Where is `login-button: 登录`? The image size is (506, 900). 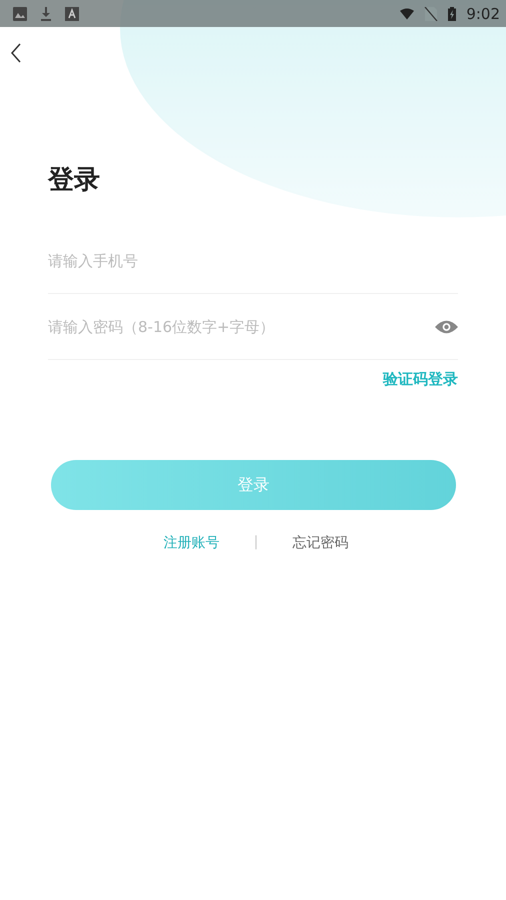
login-button: 登录 is located at coordinates (253, 485).